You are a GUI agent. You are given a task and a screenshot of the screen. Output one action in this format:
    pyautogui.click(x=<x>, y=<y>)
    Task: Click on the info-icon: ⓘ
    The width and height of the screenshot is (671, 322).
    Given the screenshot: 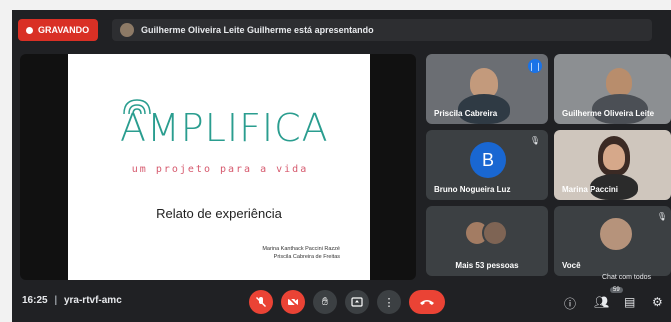 What is the action you would take?
    pyautogui.click(x=570, y=304)
    